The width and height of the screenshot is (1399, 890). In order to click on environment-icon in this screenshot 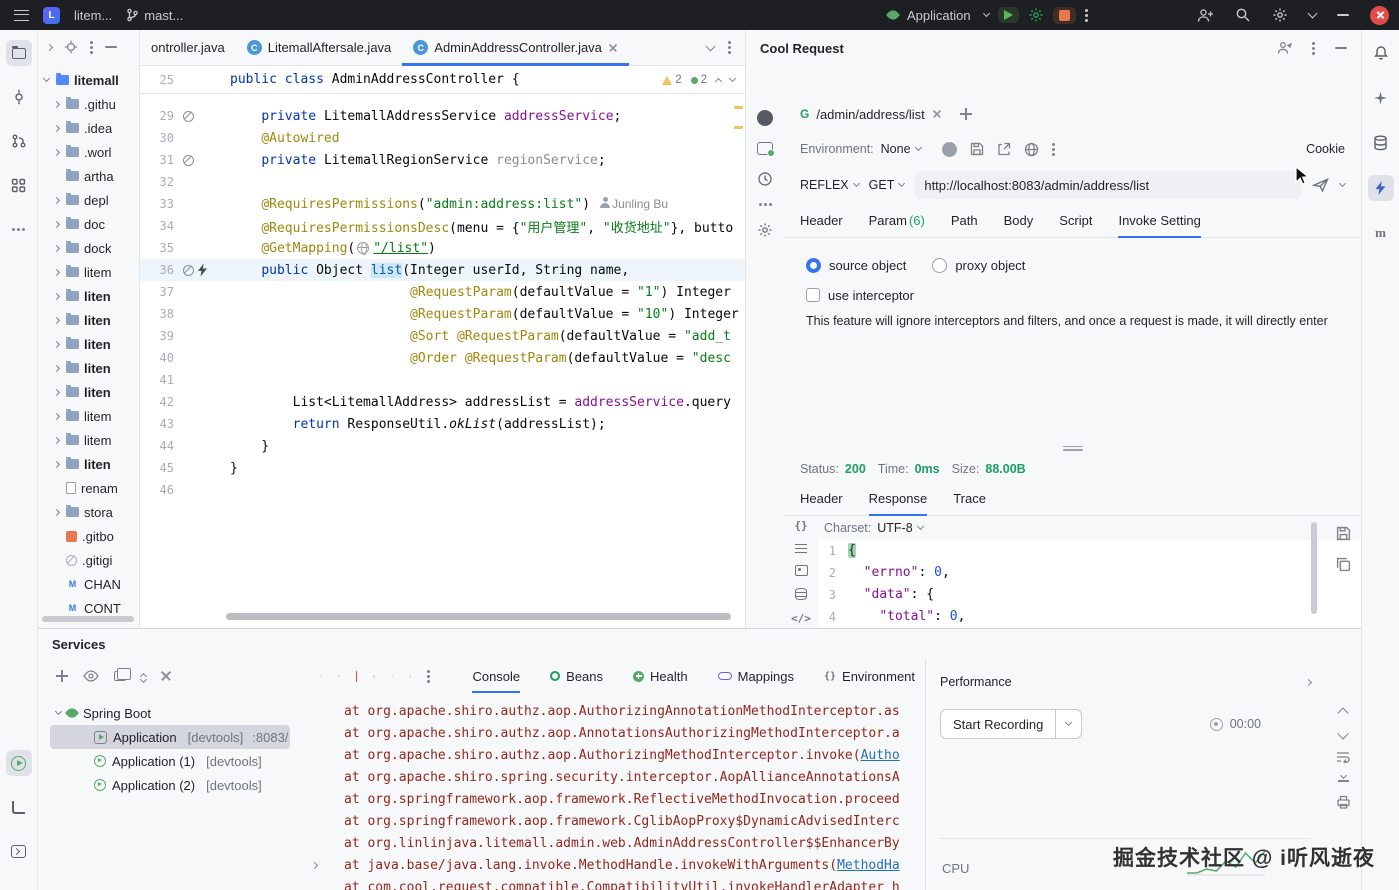, I will do `click(766, 149)`.